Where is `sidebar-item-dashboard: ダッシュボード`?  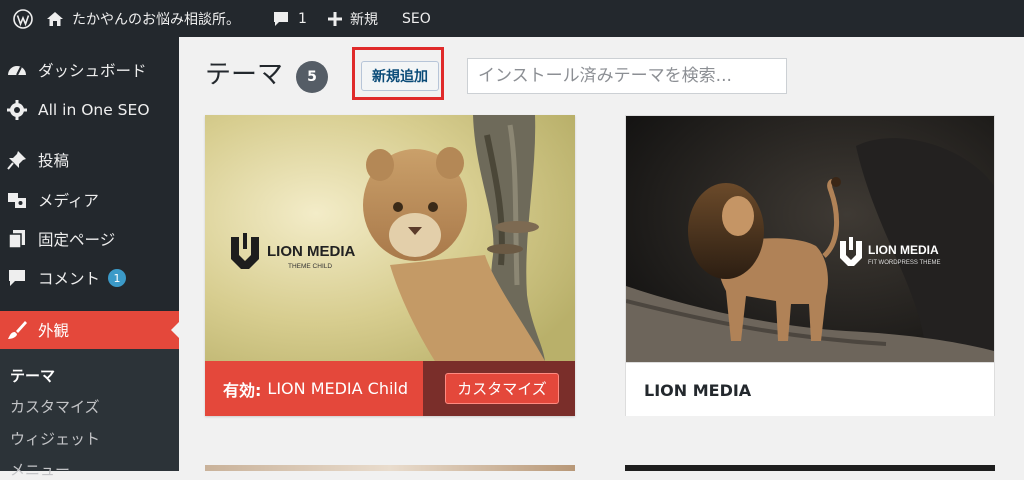
sidebar-item-dashboard: ダッシュボード is located at coordinates (89, 70).